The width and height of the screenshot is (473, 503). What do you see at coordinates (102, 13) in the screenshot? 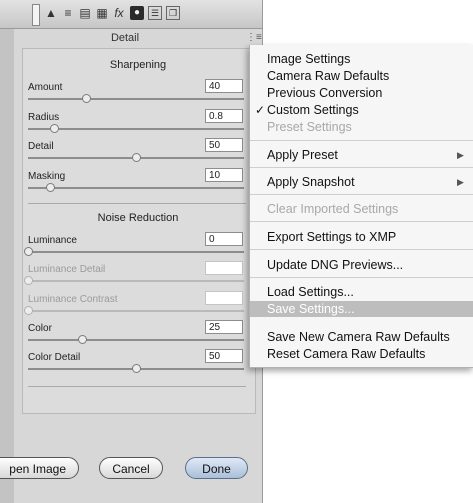
I see `lens-icon: ▦` at bounding box center [102, 13].